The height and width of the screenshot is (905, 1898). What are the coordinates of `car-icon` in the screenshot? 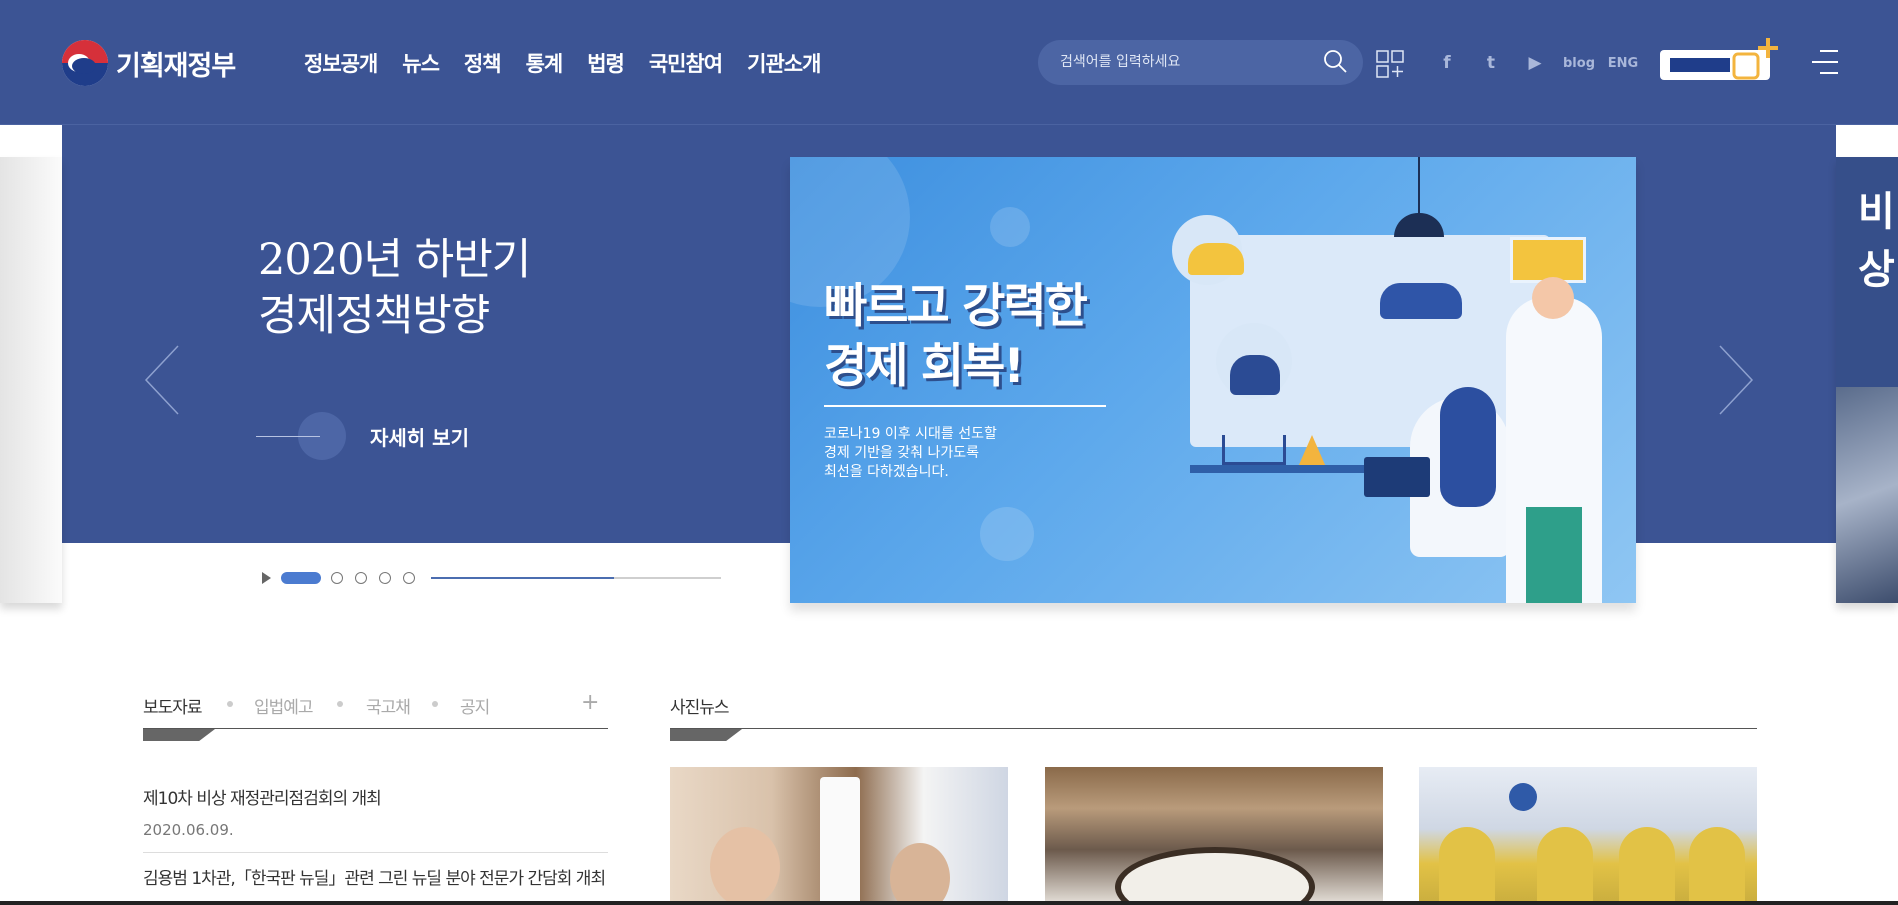 It's located at (1421, 301).